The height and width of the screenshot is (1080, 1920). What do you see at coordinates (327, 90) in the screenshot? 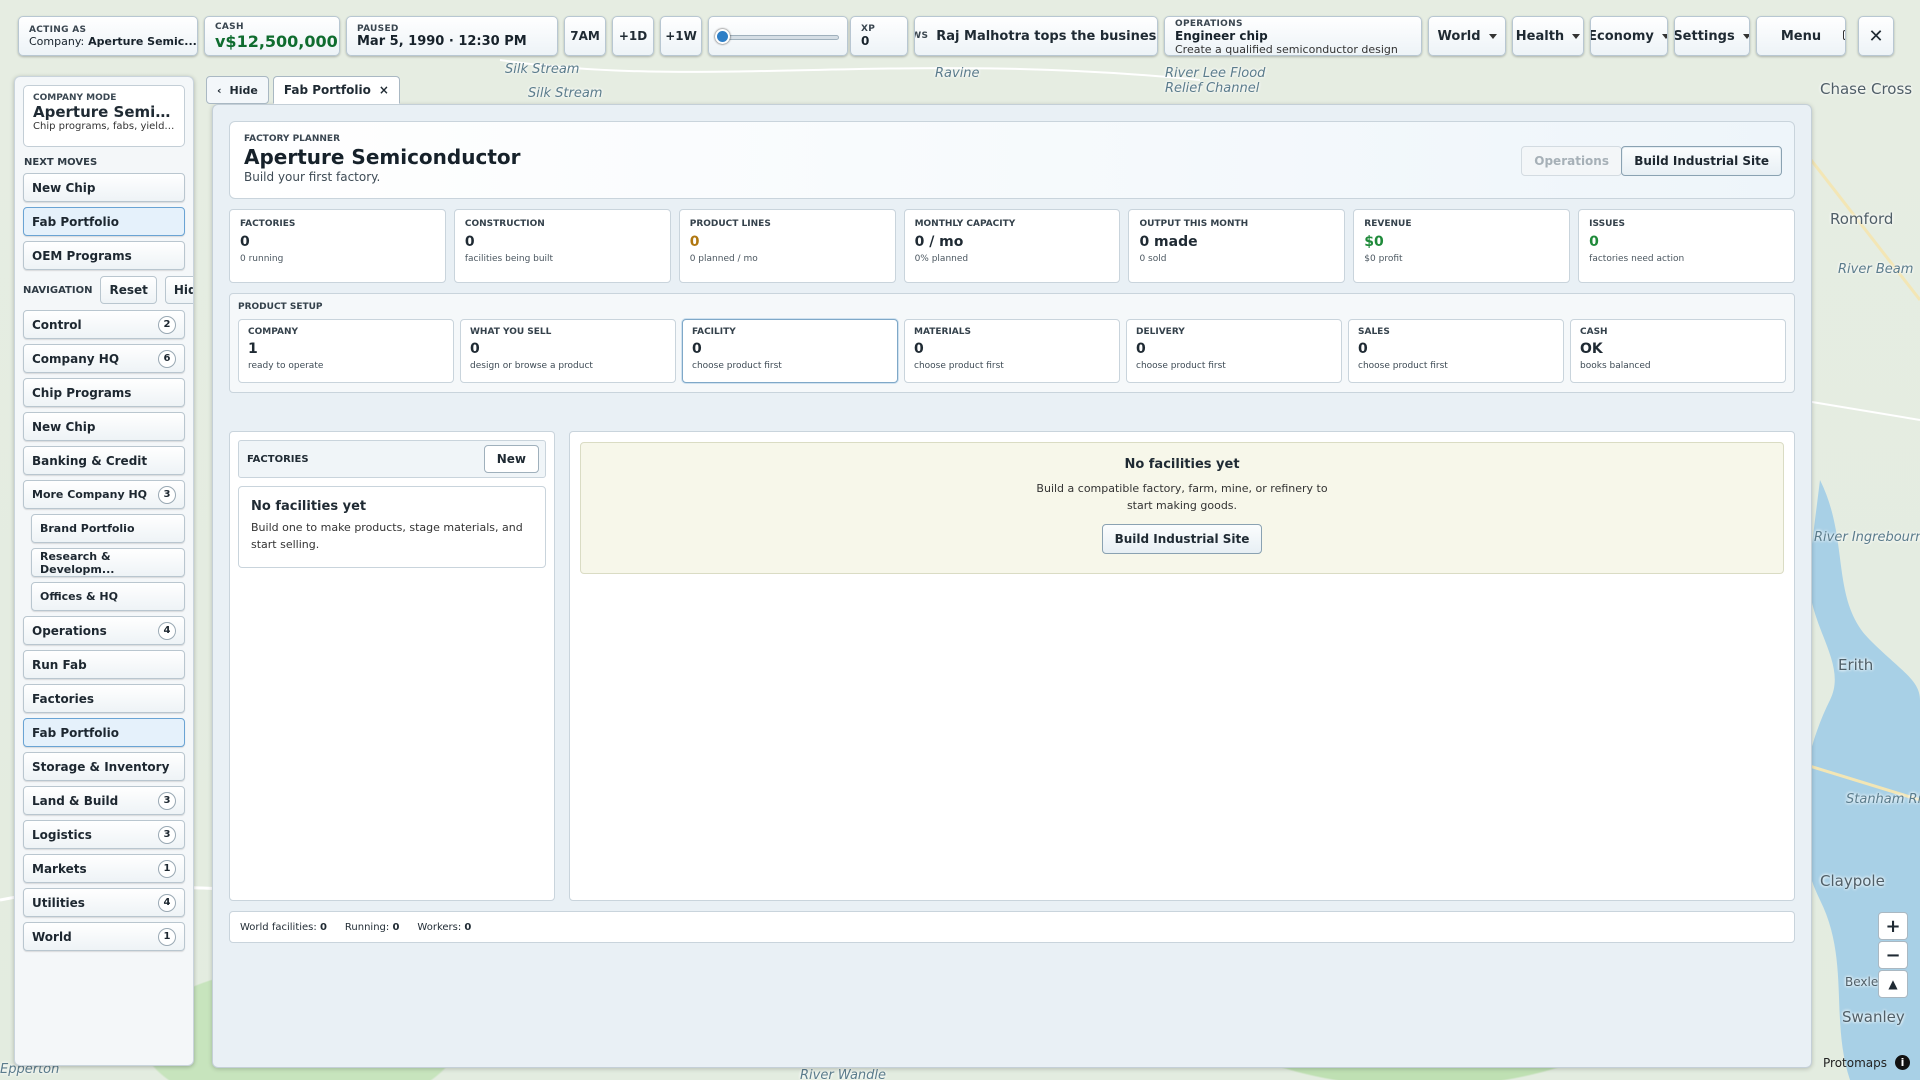
I see `tab-label: Fab Portfolio` at bounding box center [327, 90].